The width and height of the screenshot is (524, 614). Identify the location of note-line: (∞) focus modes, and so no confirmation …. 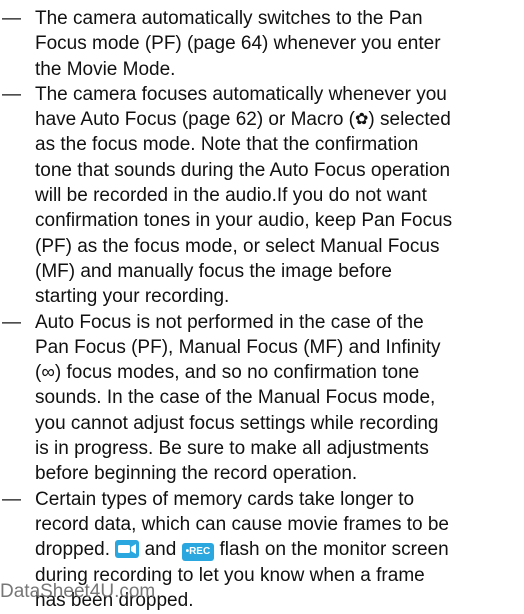
(227, 373).